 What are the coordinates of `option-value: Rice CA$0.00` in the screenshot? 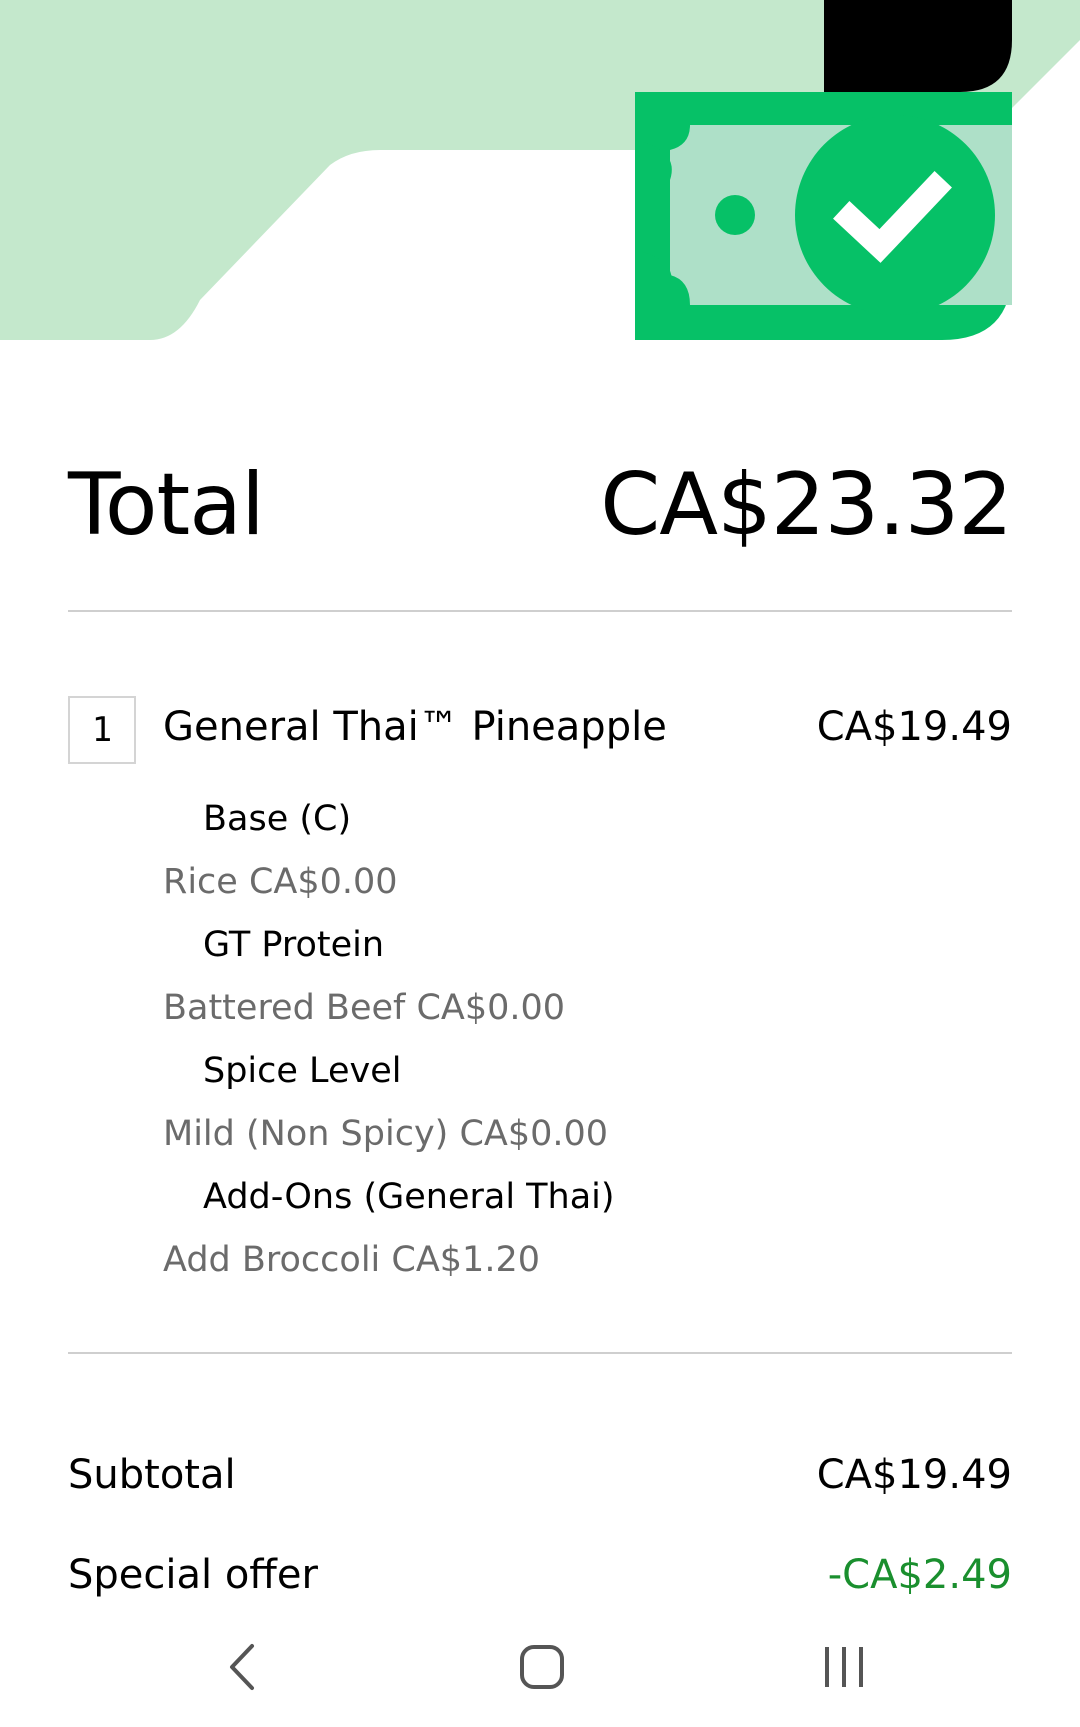 It's located at (280, 882).